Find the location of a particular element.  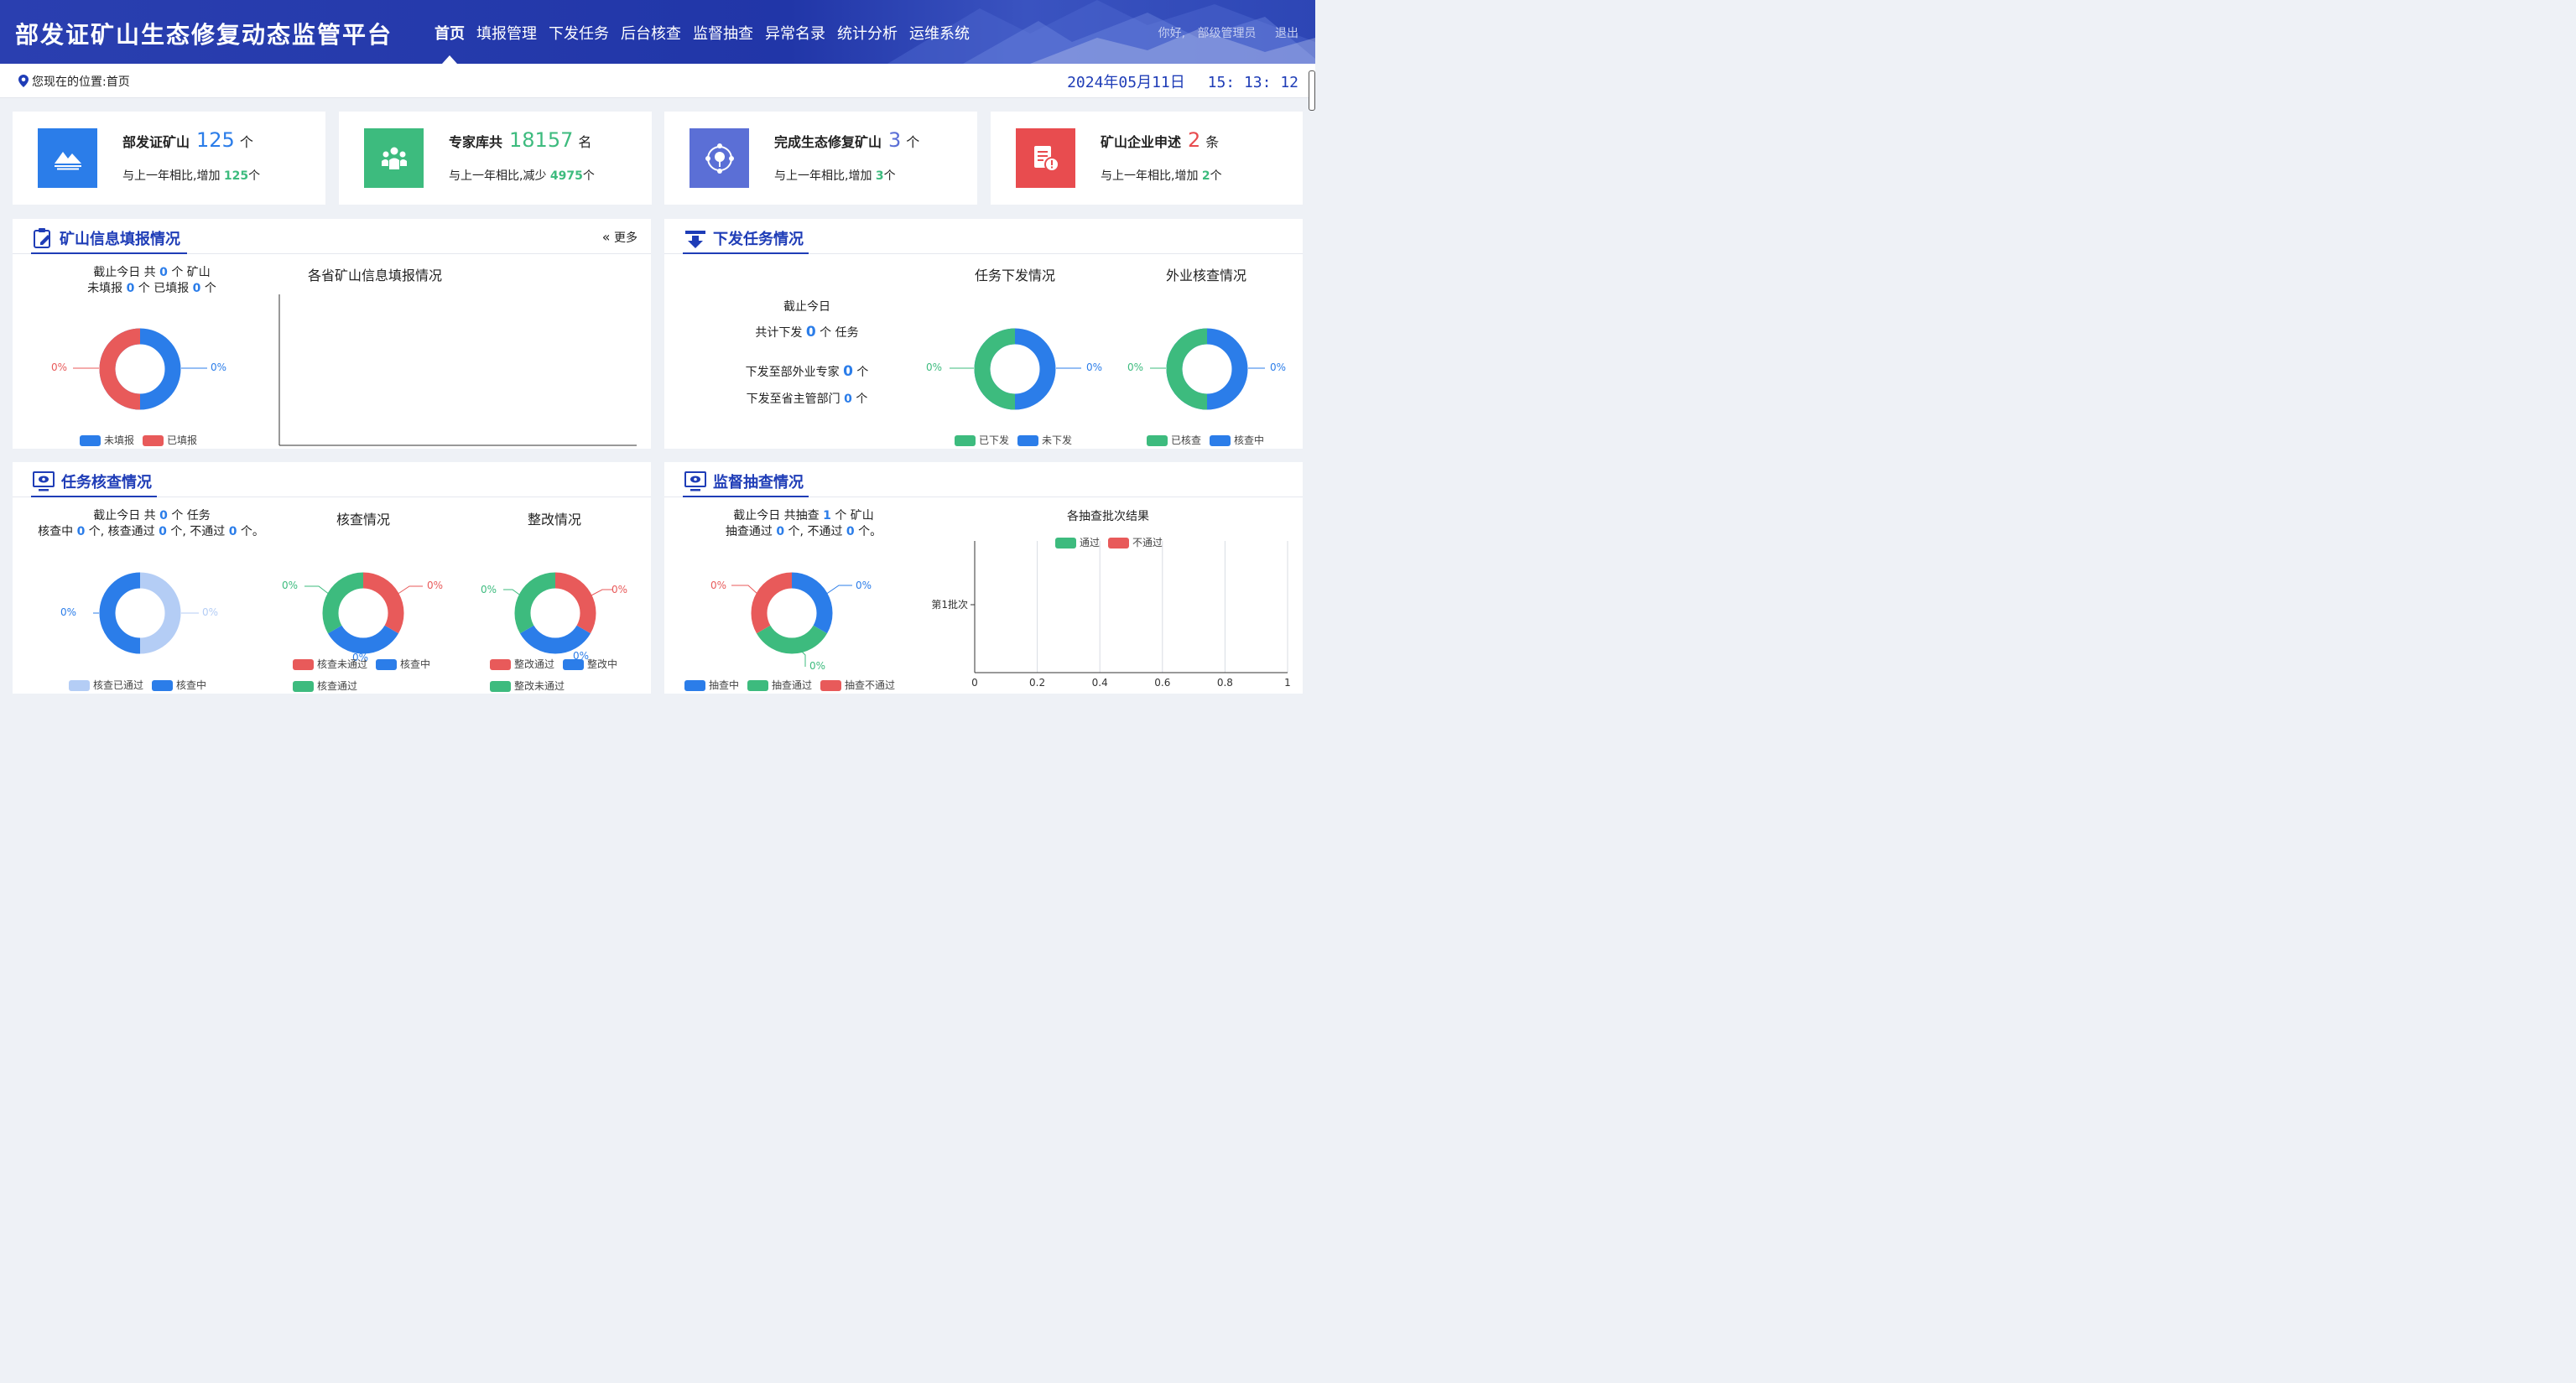

field-check-legend: 已核查 核查中 is located at coordinates (1205, 440).